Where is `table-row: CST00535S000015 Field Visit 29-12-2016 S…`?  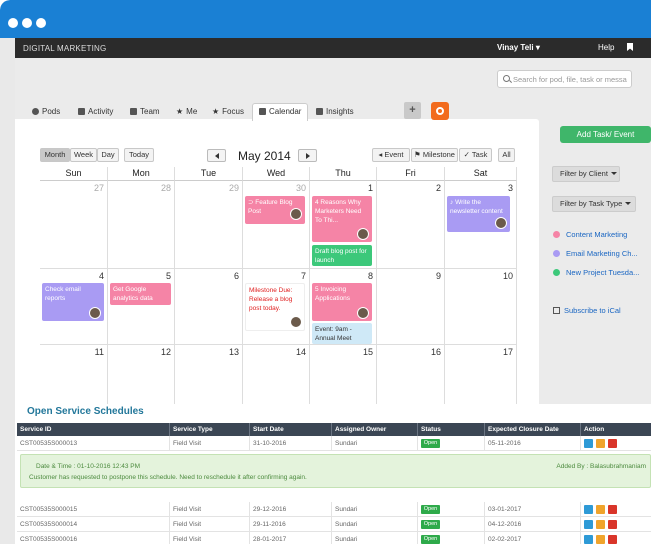
table-row: CST00535S000015 Field Visit 29-12-2016 S… is located at coordinates (334, 509).